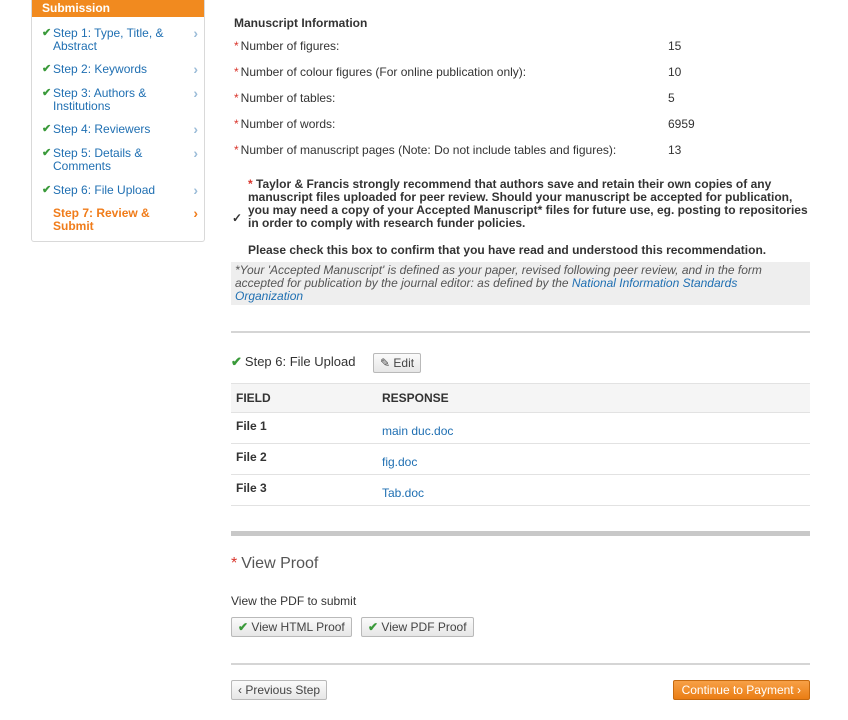 The image size is (848, 720). Describe the element at coordinates (671, 98) in the screenshot. I see `info-value: 5` at that location.